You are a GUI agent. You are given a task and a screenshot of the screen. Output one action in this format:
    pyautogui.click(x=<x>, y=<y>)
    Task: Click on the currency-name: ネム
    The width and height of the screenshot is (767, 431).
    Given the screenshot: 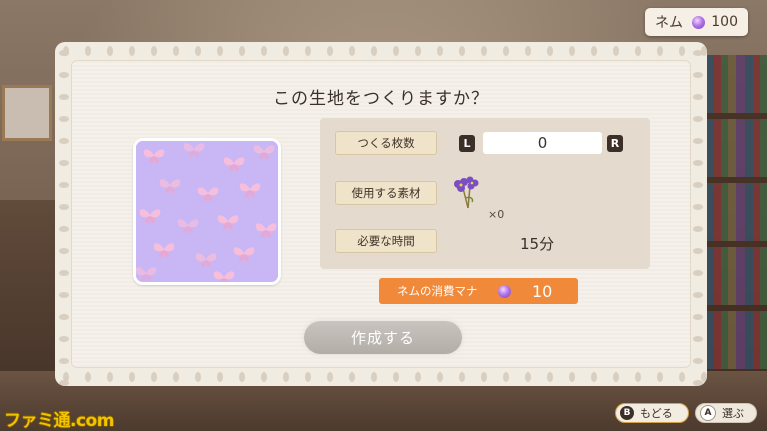 What is the action you would take?
    pyautogui.click(x=669, y=23)
    